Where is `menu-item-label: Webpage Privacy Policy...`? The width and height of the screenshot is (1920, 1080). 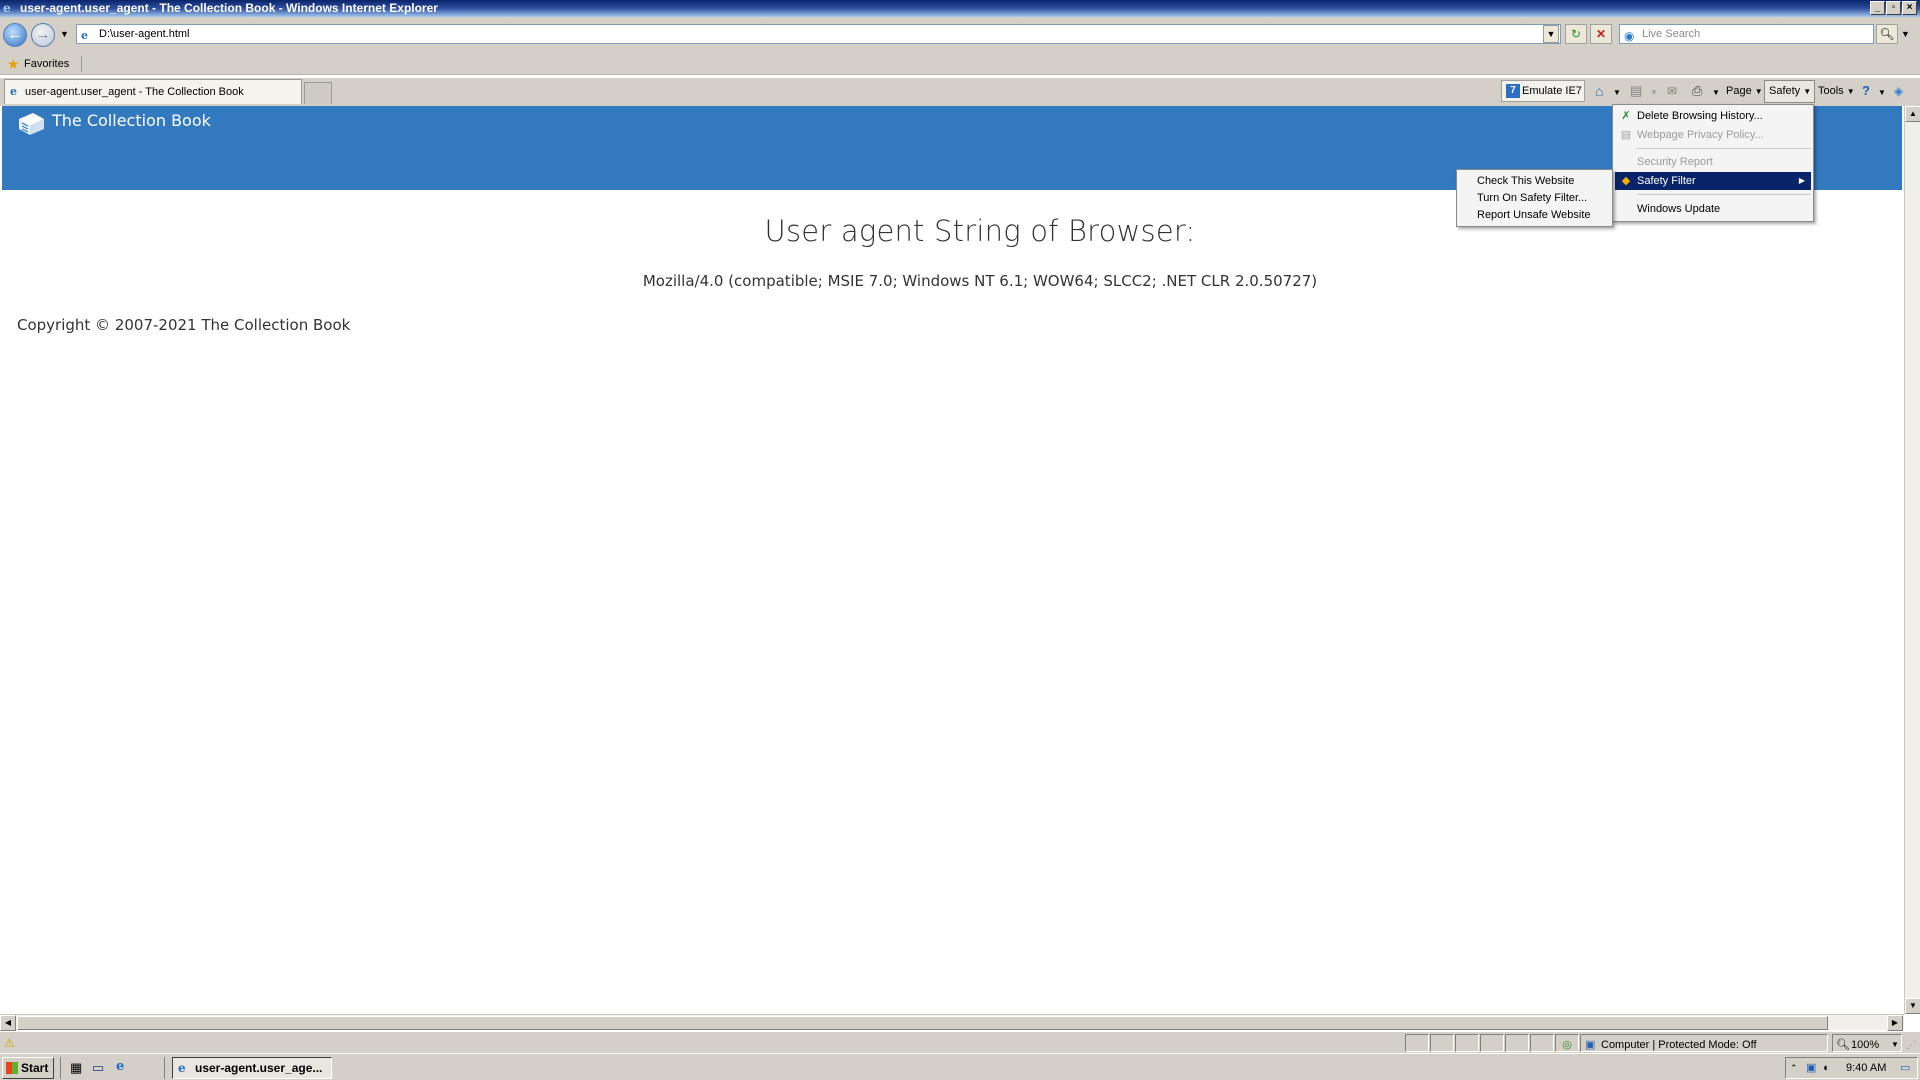
menu-item-label: Webpage Privacy Policy... is located at coordinates (1700, 135).